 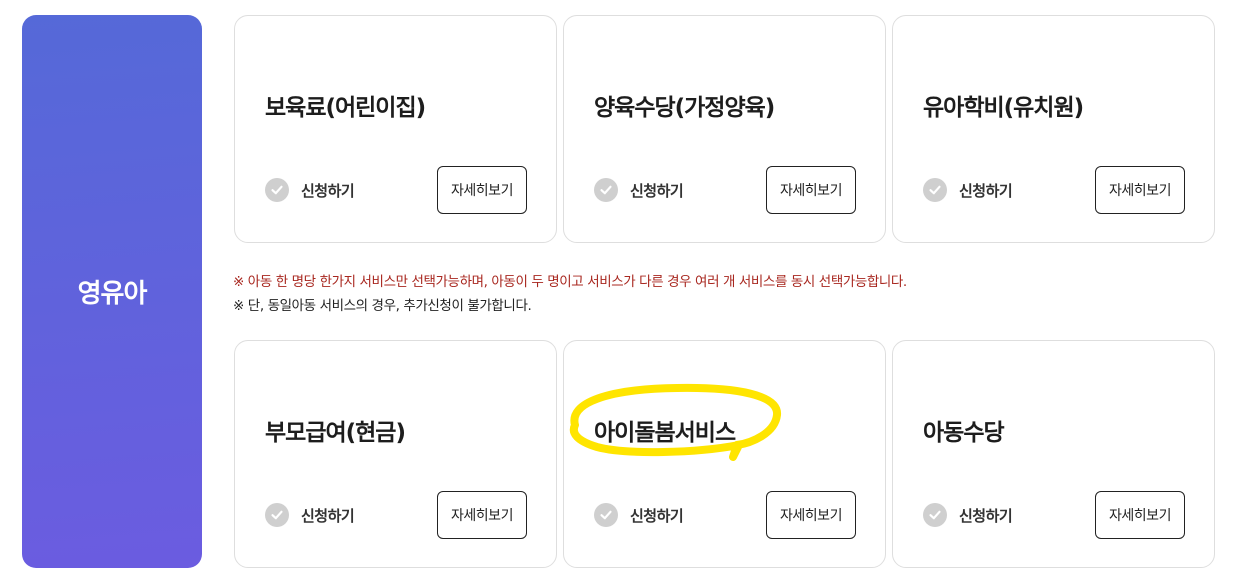 I want to click on card-title: 아동수당, so click(x=964, y=433).